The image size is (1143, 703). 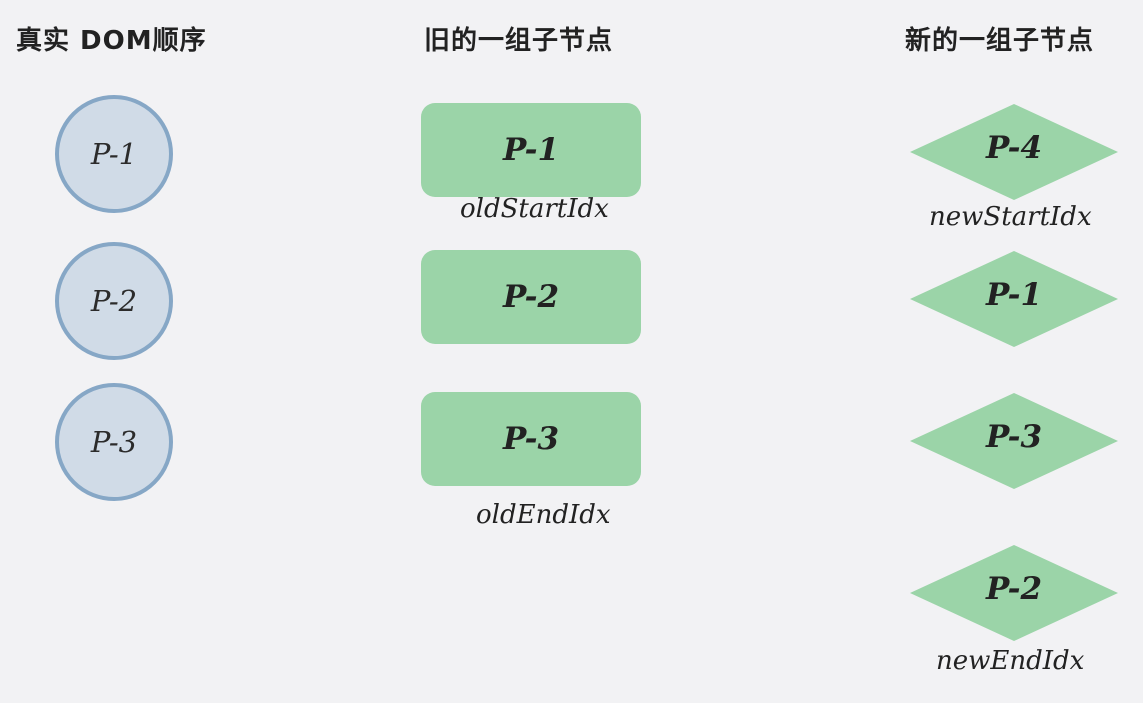 I want to click on new-children-title: 新的一组子节点, so click(x=1000, y=41).